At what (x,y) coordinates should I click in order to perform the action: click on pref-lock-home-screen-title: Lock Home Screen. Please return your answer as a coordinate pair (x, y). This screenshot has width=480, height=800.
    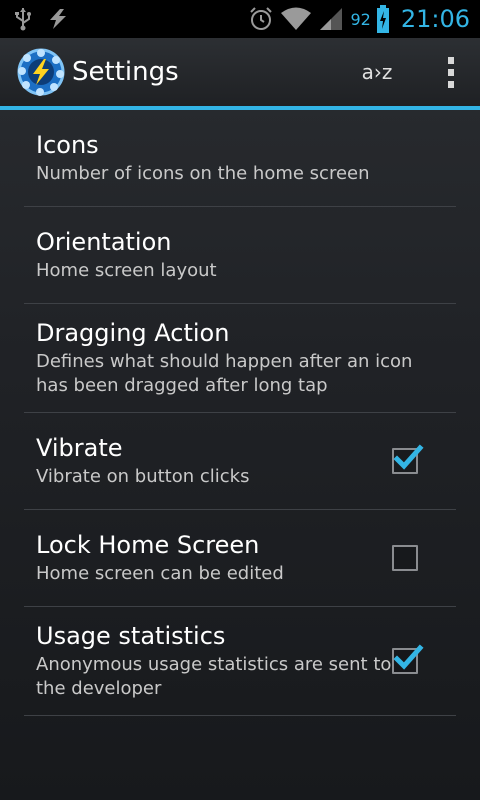
    Looking at the image, I should click on (148, 545).